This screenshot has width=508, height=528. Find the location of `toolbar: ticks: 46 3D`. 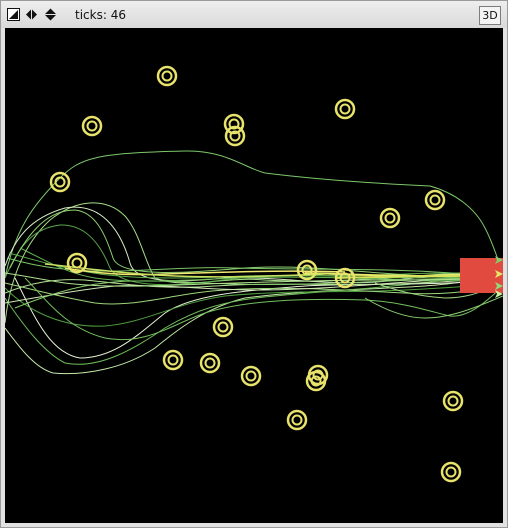

toolbar: ticks: 46 3D is located at coordinates (254, 14).